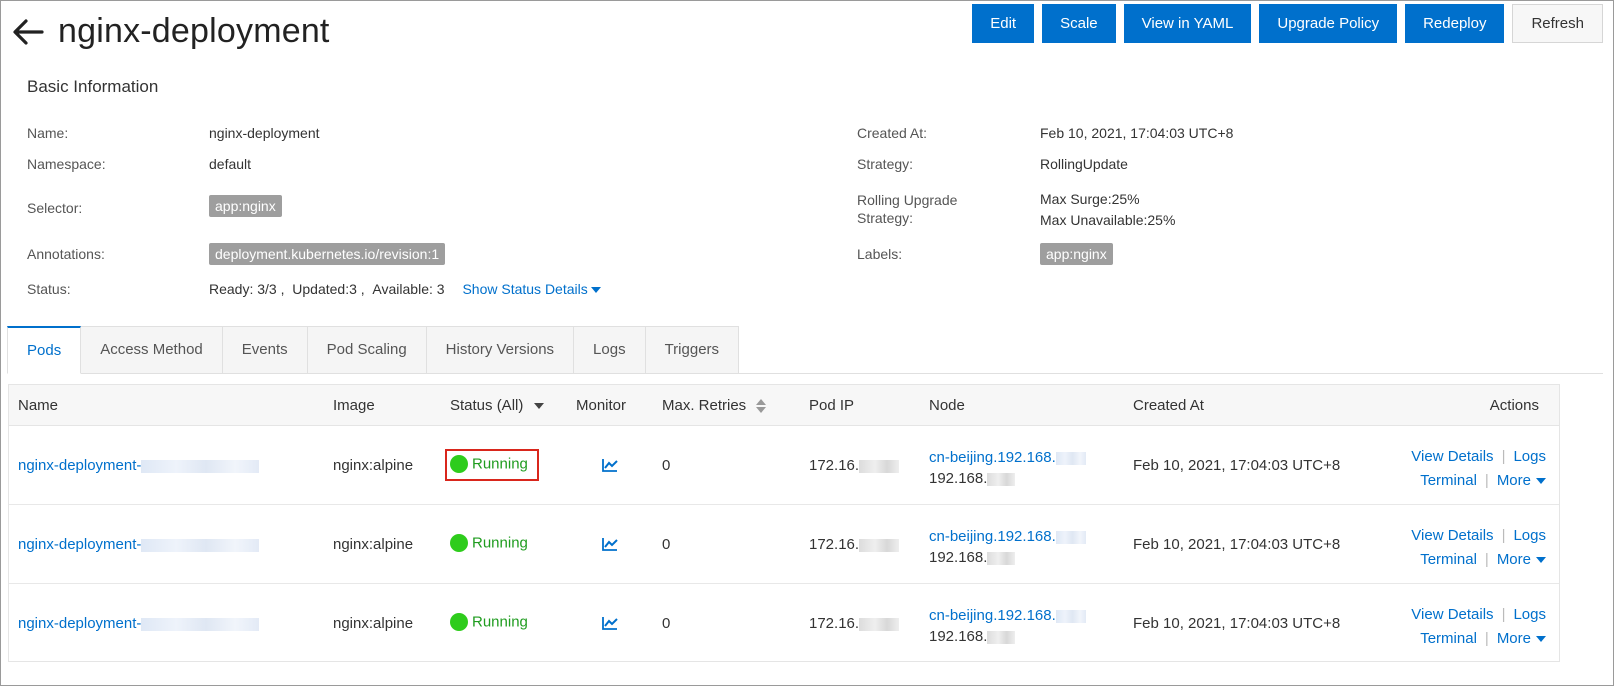 This screenshot has width=1614, height=686. I want to click on scale-button: Scale, so click(1079, 23).